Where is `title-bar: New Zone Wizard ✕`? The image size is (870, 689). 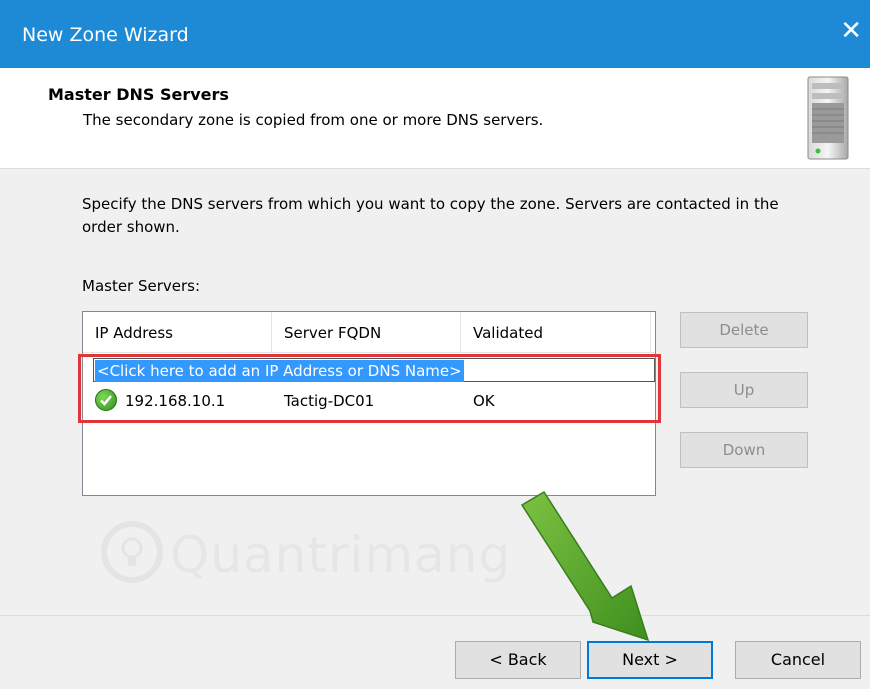
title-bar: New Zone Wizard ✕ is located at coordinates (435, 34).